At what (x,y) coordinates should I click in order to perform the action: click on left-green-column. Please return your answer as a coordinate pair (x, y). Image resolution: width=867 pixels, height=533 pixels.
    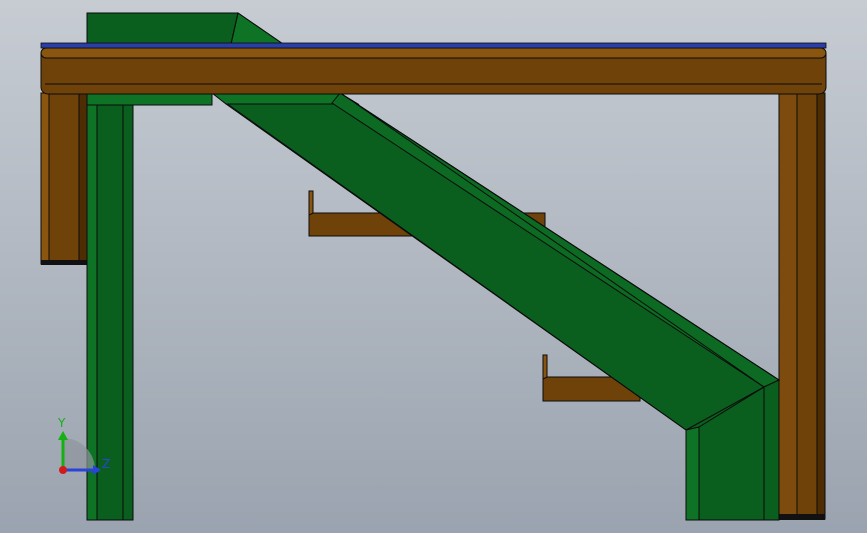
    Looking at the image, I should click on (110, 306).